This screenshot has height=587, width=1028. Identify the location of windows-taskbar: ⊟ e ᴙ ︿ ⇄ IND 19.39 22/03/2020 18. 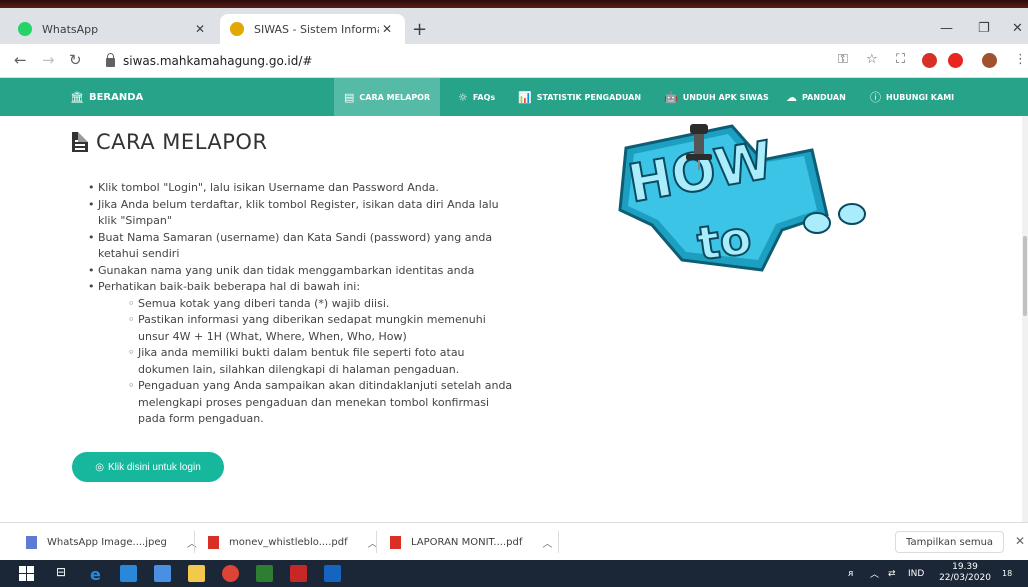
(514, 573).